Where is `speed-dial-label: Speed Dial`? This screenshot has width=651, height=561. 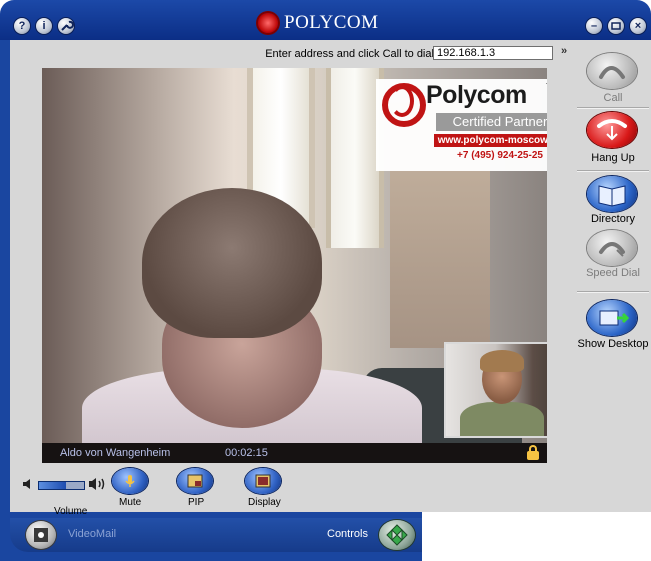 speed-dial-label: Speed Dial is located at coordinates (613, 273).